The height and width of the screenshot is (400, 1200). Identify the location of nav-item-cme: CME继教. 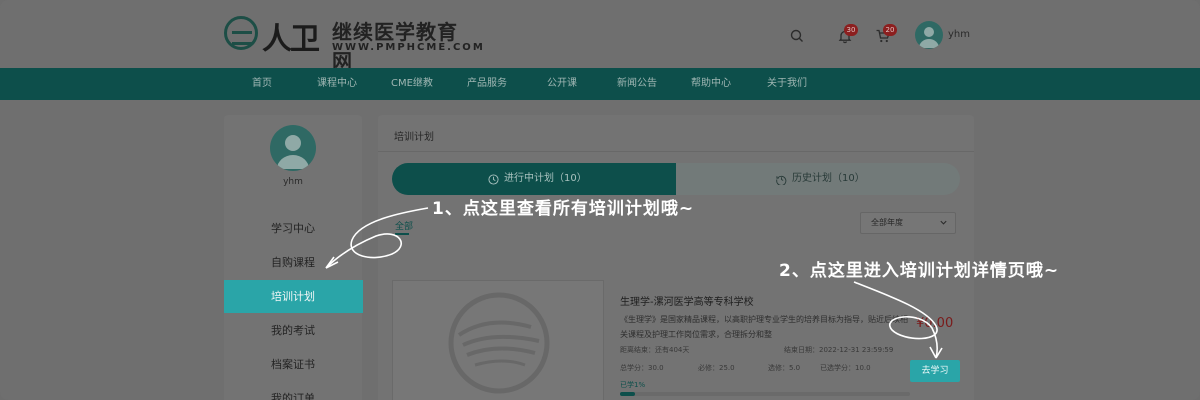
(412, 84).